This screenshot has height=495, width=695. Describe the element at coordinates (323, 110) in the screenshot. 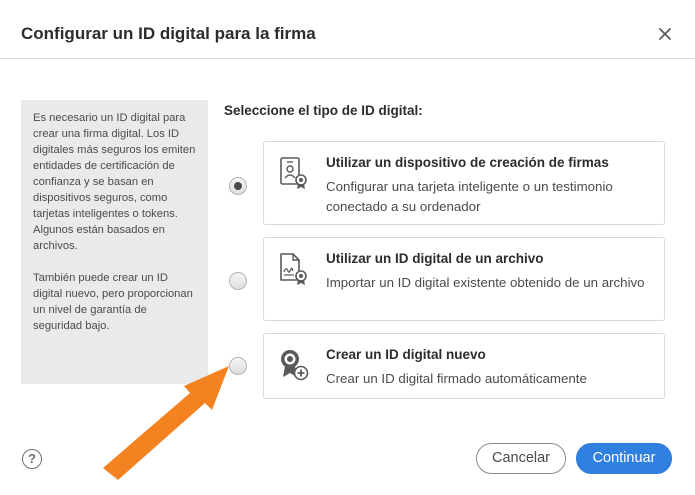

I see `select-id-type-heading: Seleccione el tipo de ID digital:` at that location.